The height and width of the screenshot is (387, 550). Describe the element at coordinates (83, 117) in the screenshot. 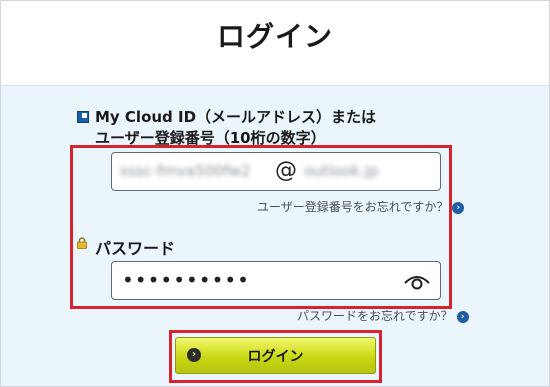

I see `id-card-icon` at that location.